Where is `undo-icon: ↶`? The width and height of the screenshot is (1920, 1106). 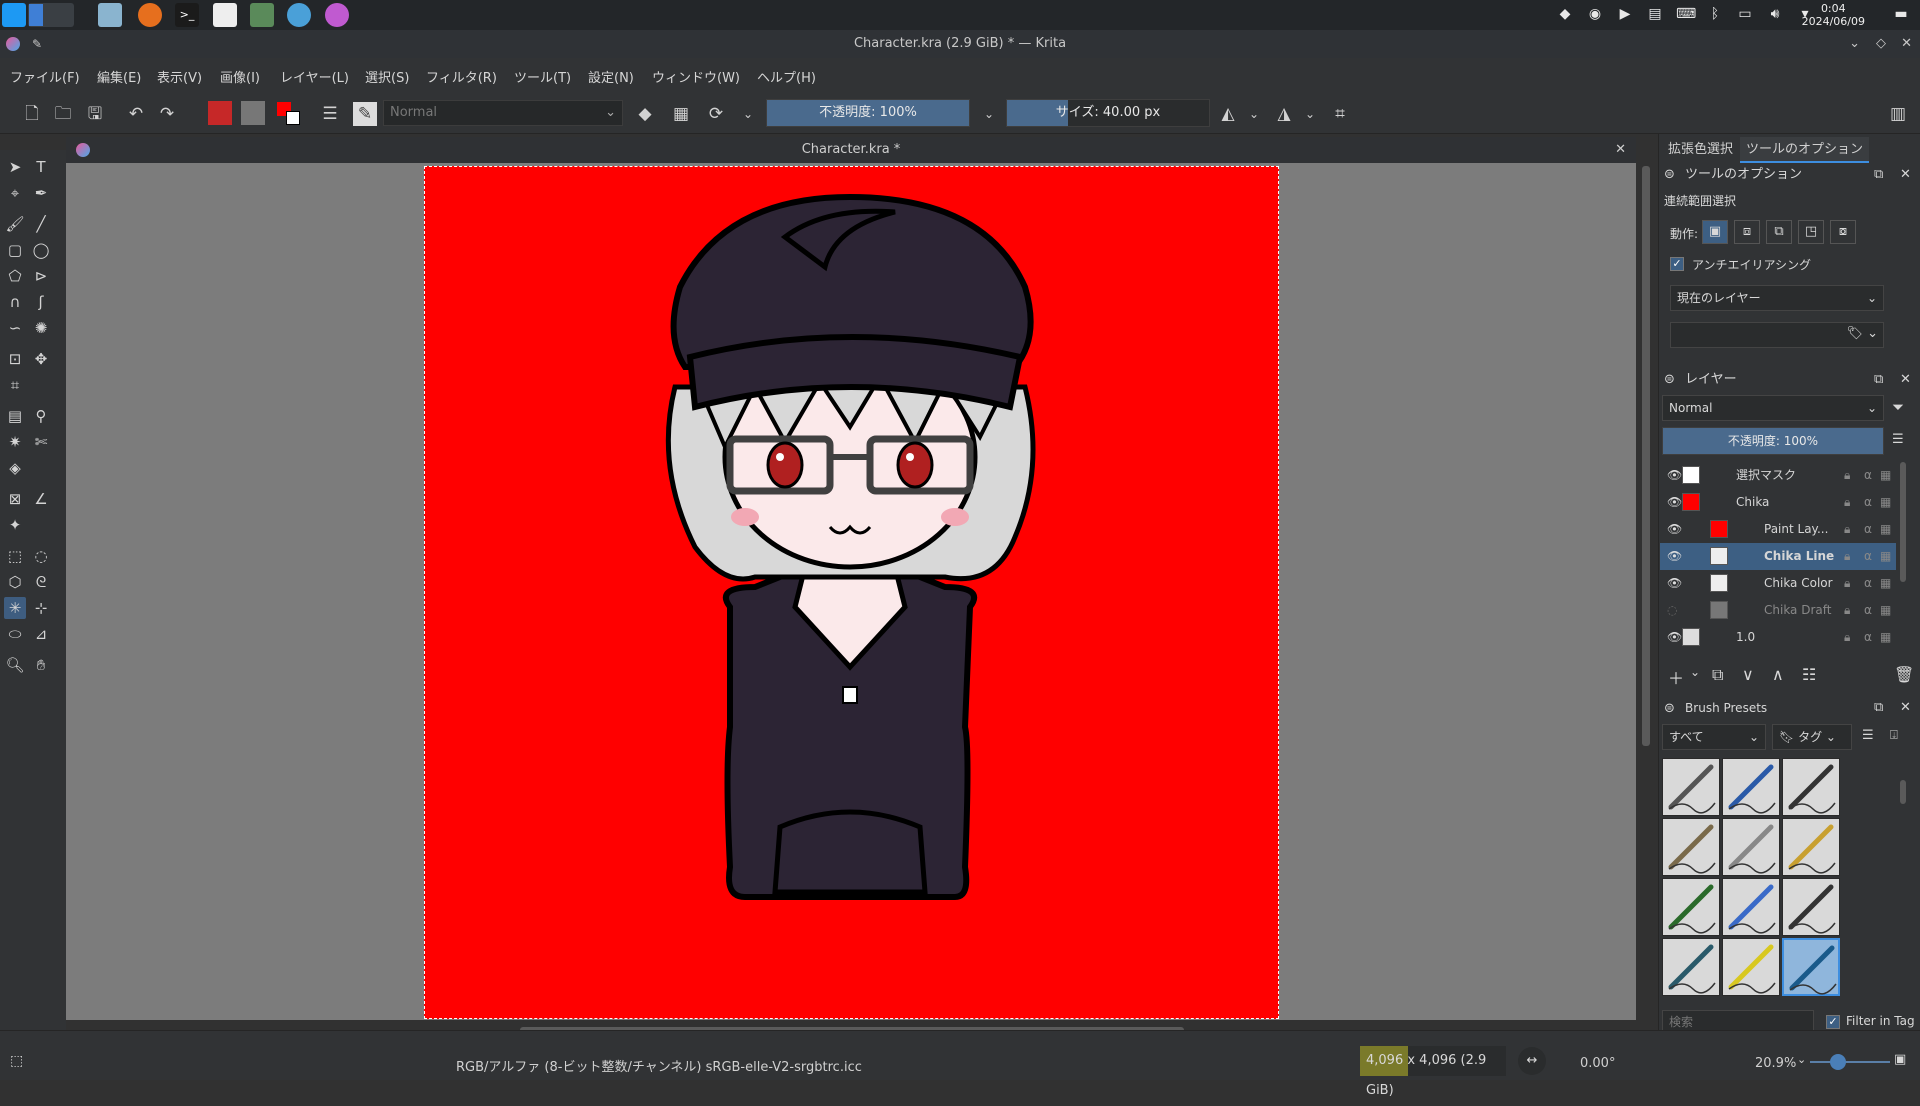
undo-icon: ↶ is located at coordinates (136, 114).